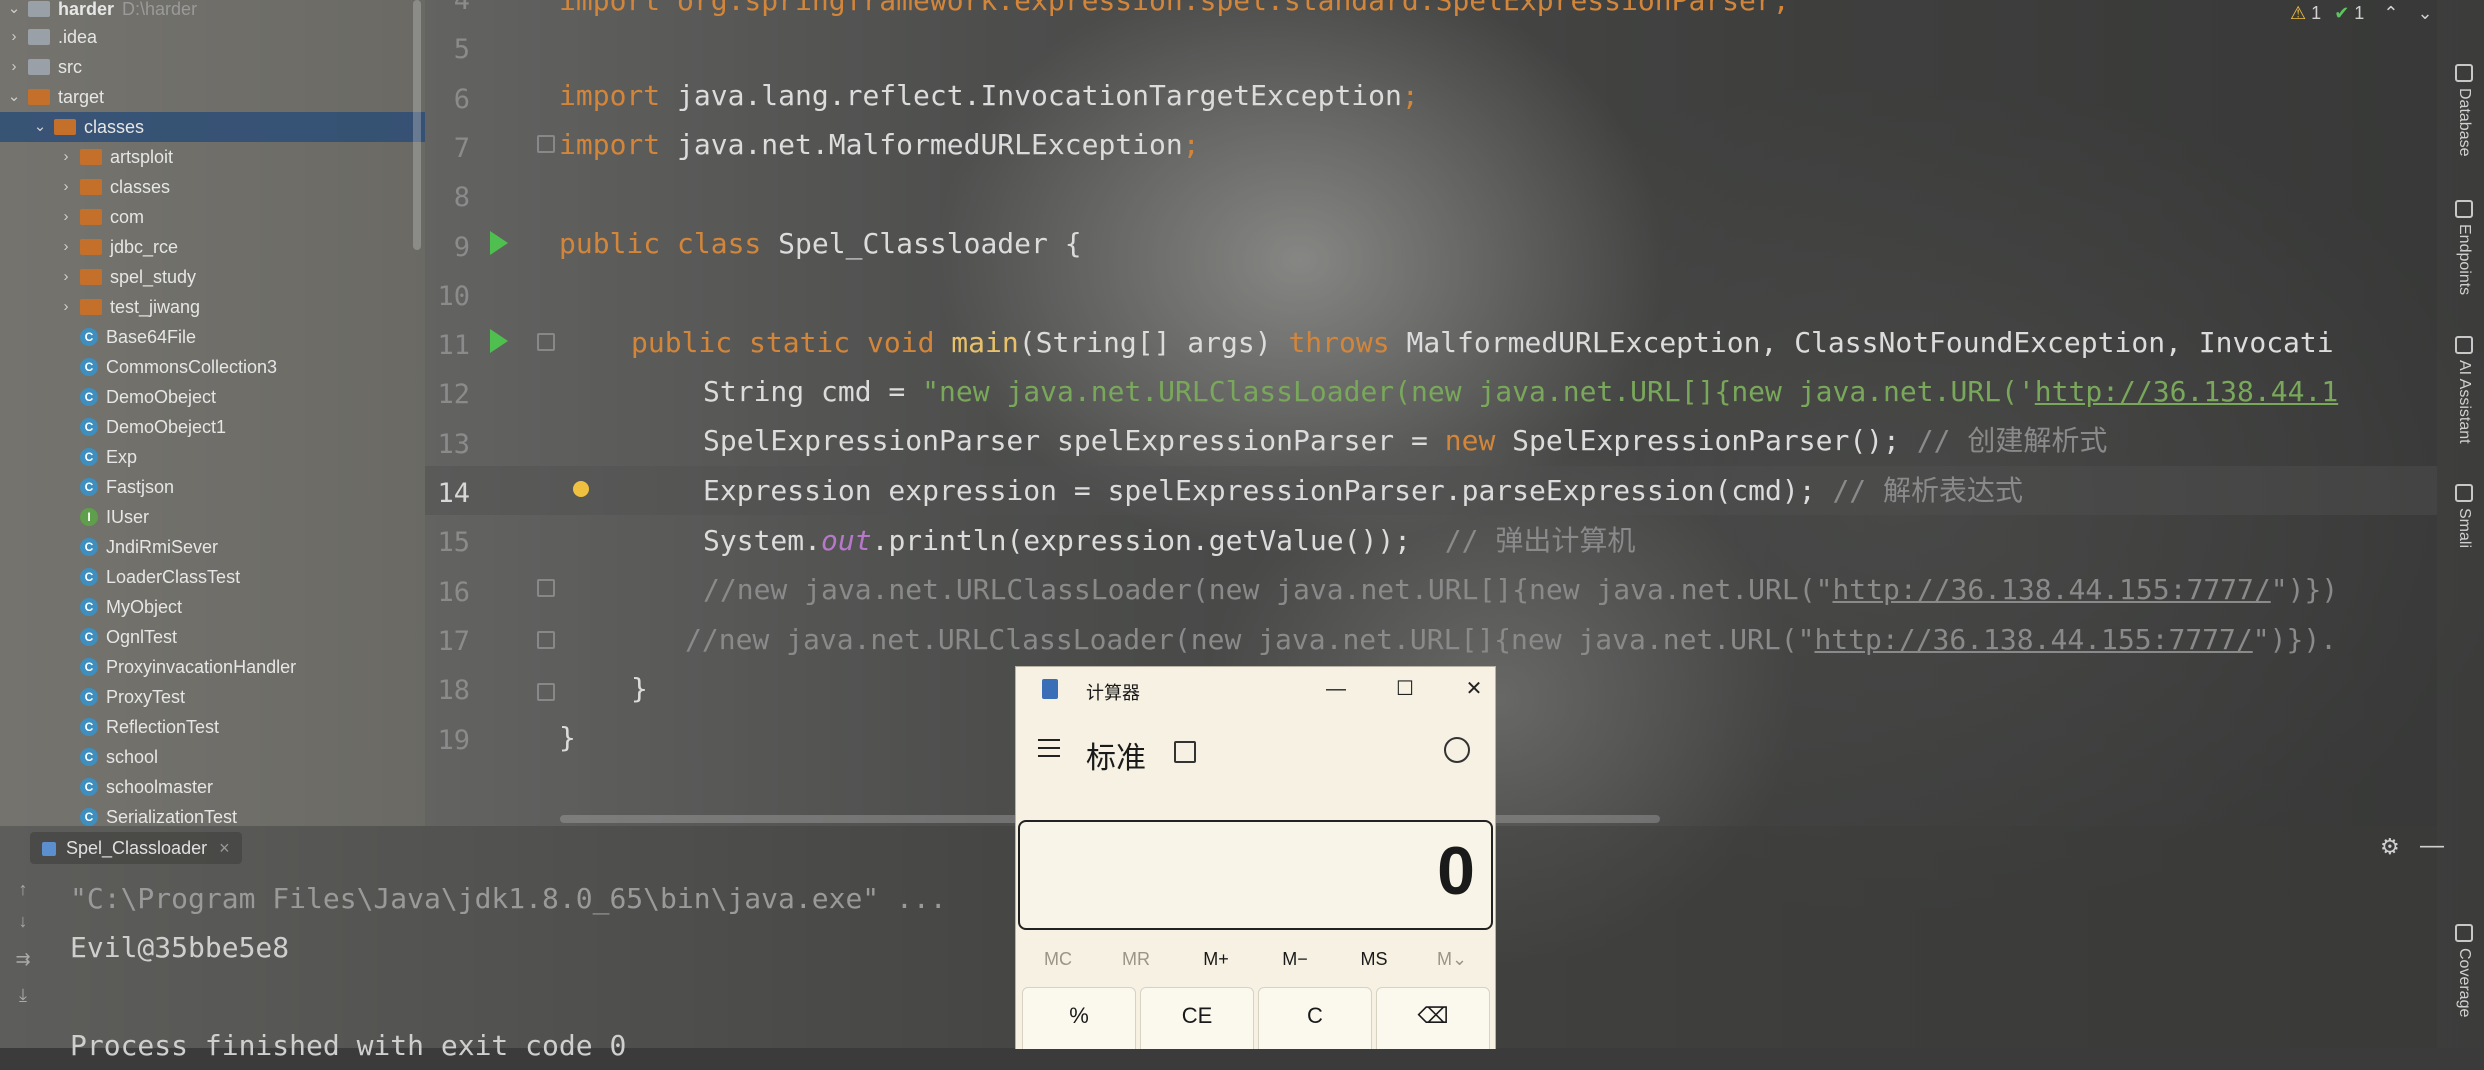  I want to click on tree-item: C Base64File, so click(127, 337).